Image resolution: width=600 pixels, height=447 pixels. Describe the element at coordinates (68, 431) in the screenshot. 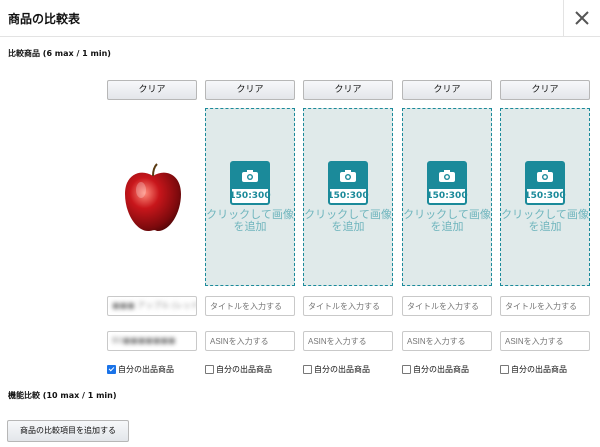

I see `add-comparison-item-button: 商品の比較項目を追加する` at that location.